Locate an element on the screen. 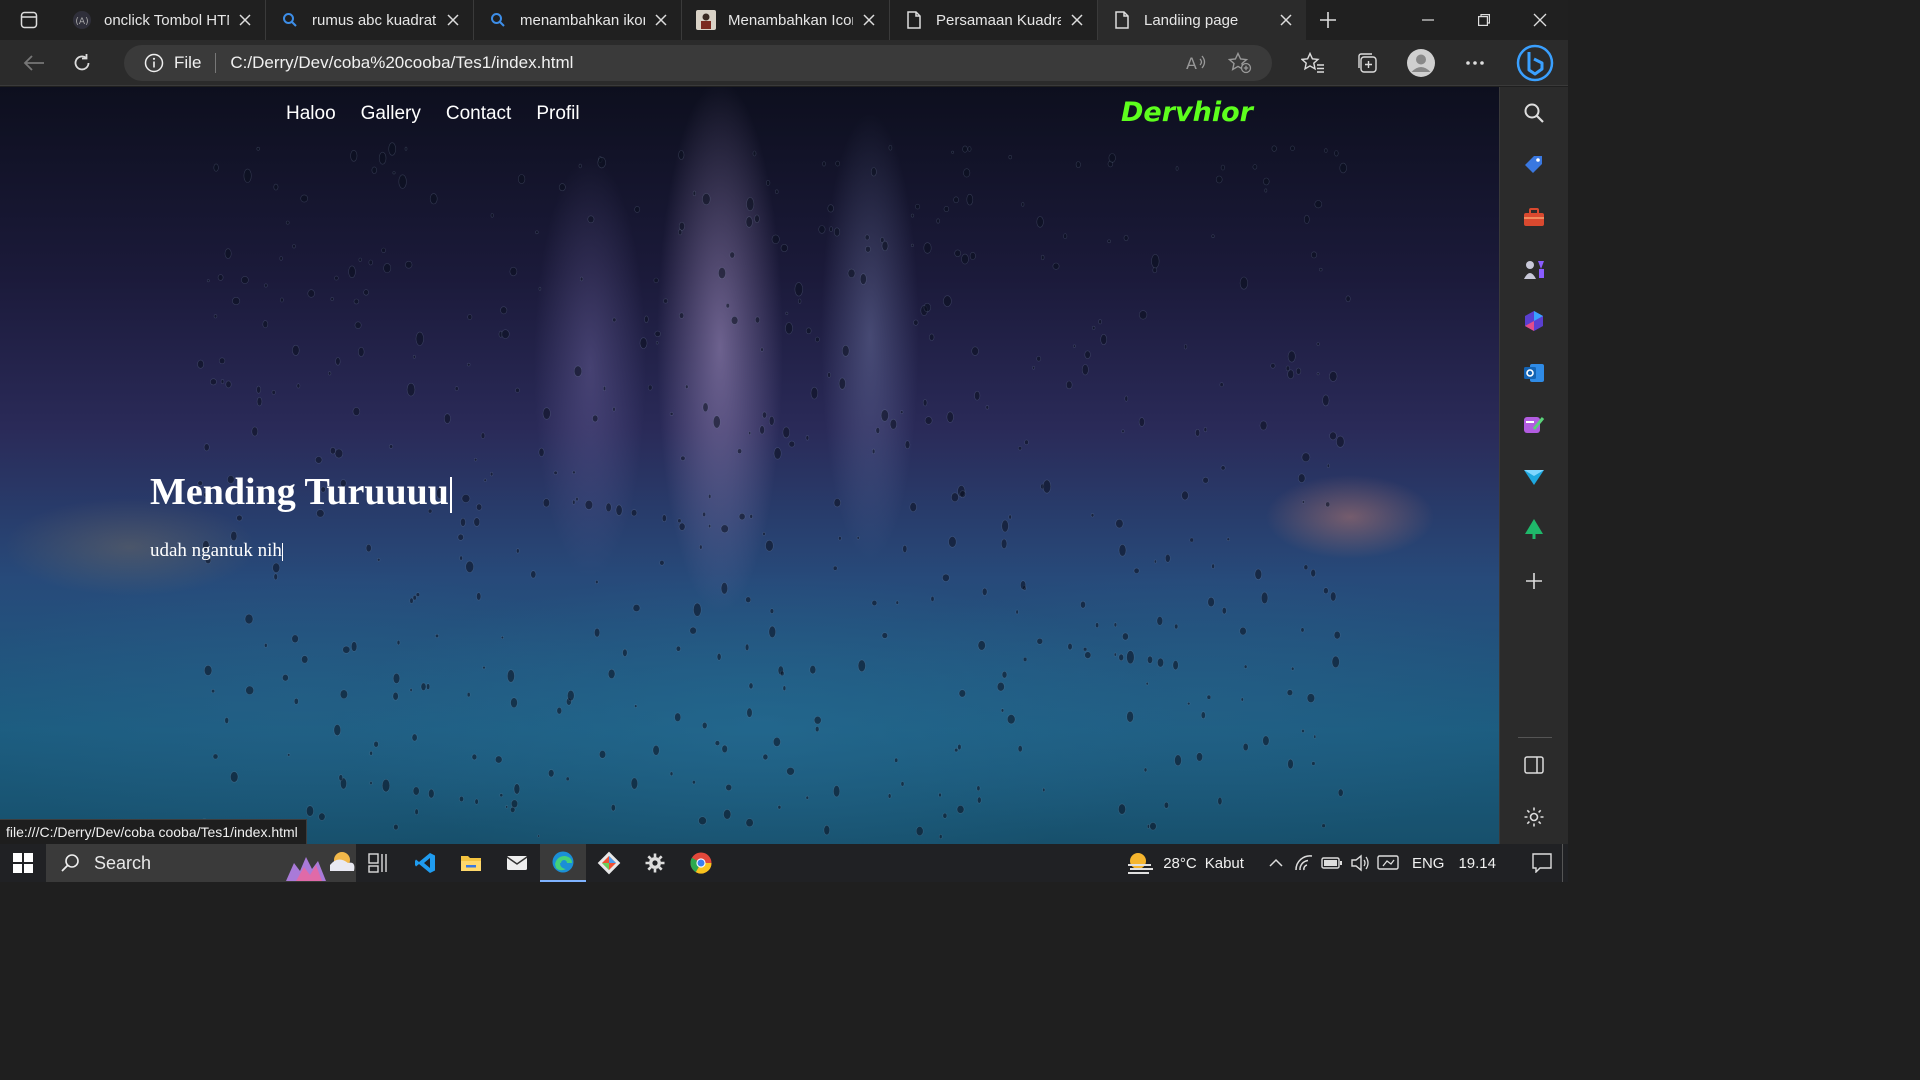 The image size is (1920, 1080). scheme-label: File is located at coordinates (188, 62).